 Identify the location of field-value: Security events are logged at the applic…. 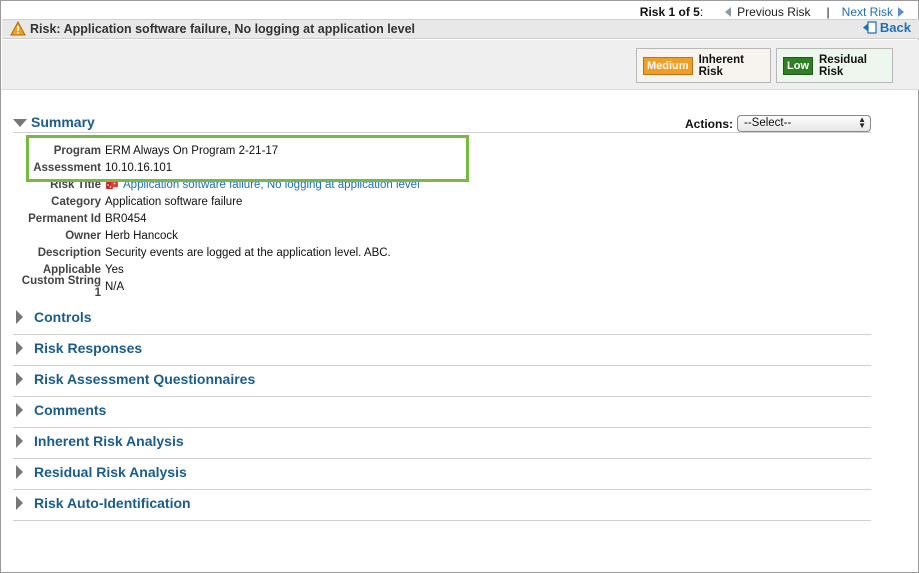
(248, 252).